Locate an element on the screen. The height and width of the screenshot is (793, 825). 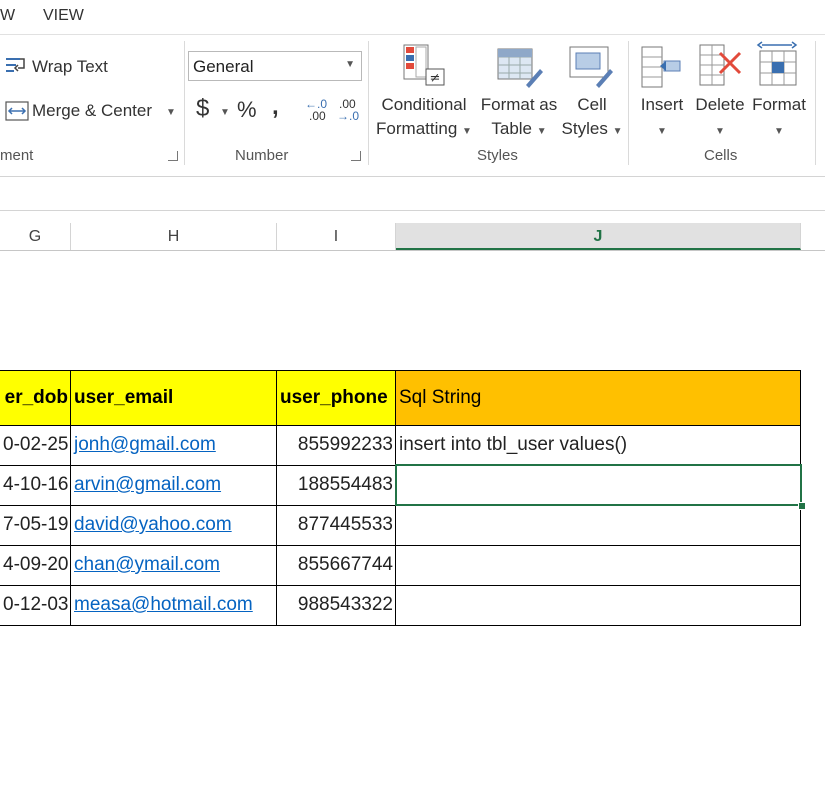
increase-decimal-button: ←.0 .00 is located at coordinates (318, 111).